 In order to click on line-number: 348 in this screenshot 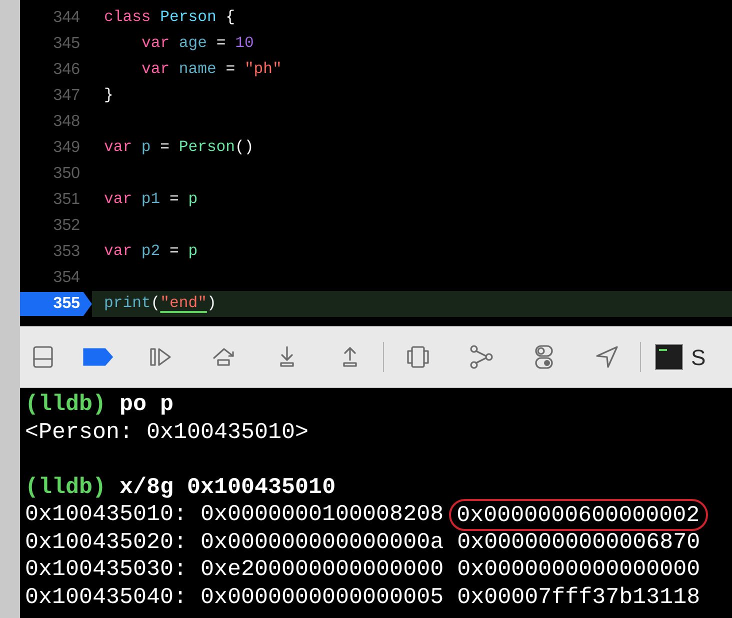, I will do `click(66, 122)`.